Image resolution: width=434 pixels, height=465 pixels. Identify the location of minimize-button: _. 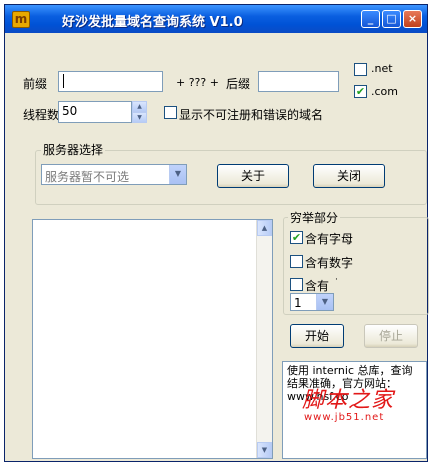
(370, 19).